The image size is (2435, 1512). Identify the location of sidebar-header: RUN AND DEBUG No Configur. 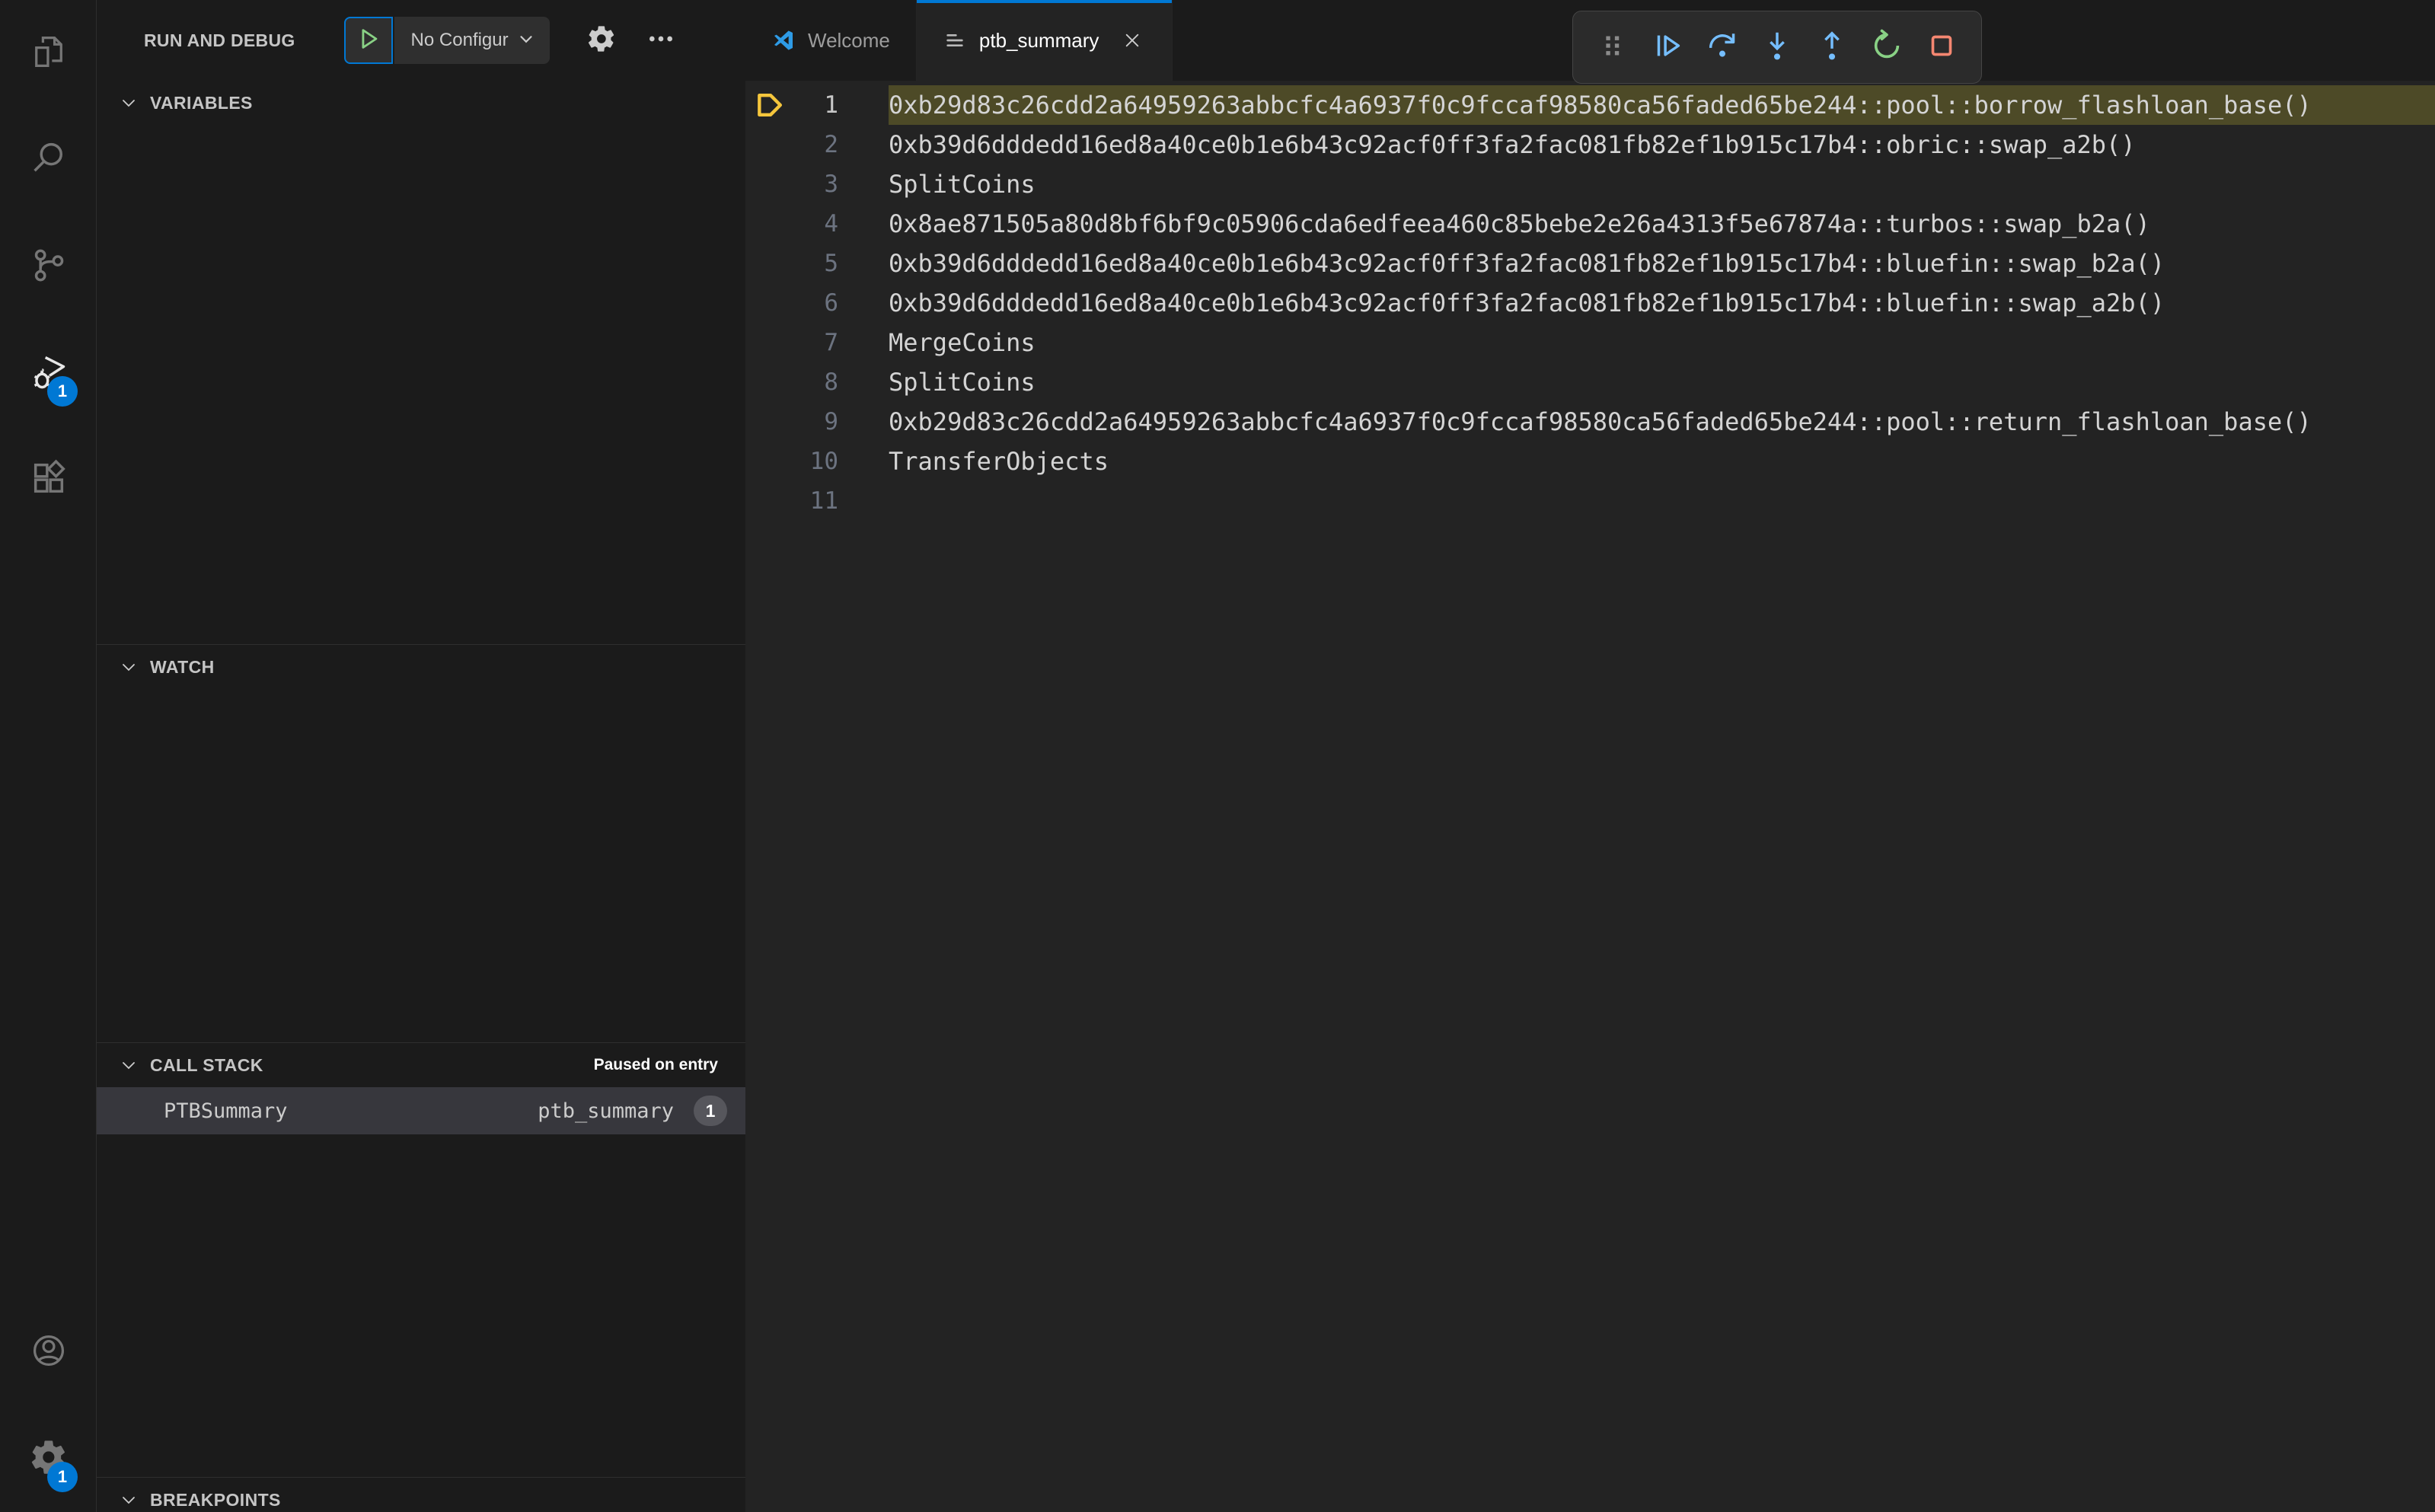
(421, 40).